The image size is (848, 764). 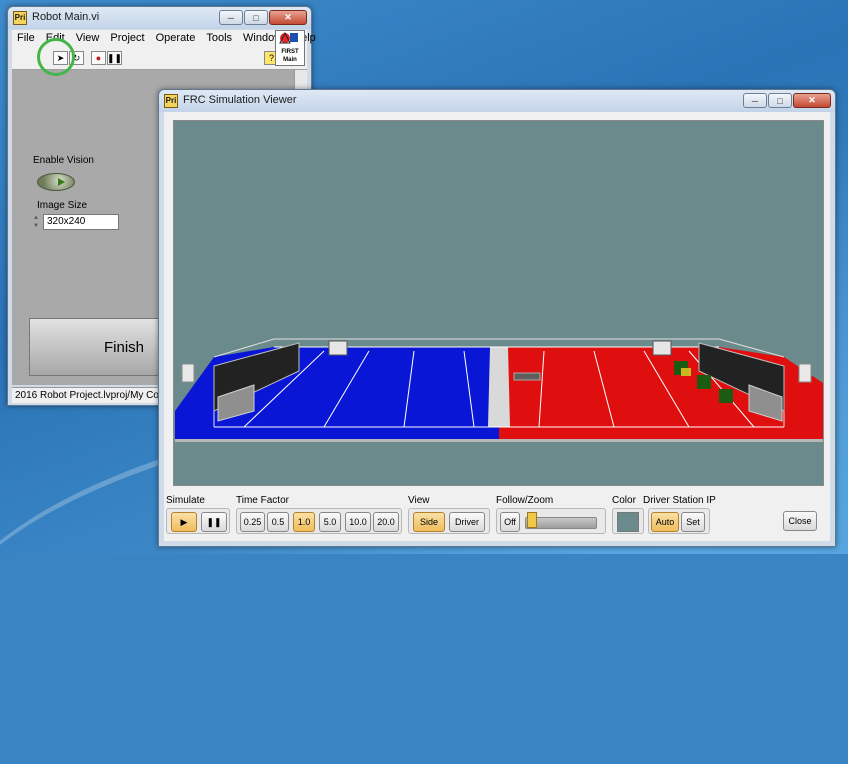 I want to click on view-side-button: Side, so click(x=429, y=522).